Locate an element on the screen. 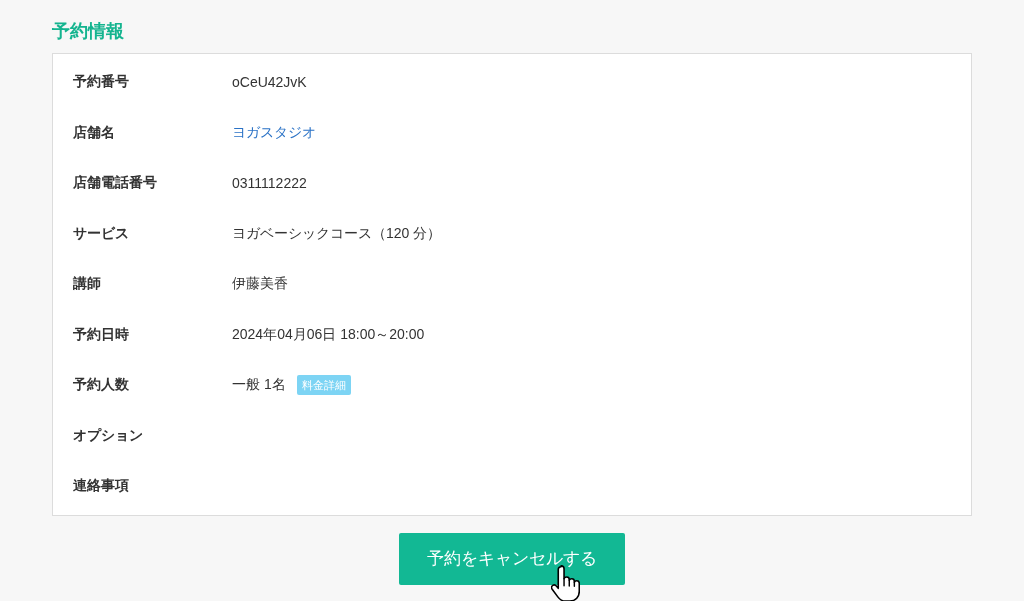 This screenshot has width=1024, height=601. section-title: 予約情報 is located at coordinates (88, 31).